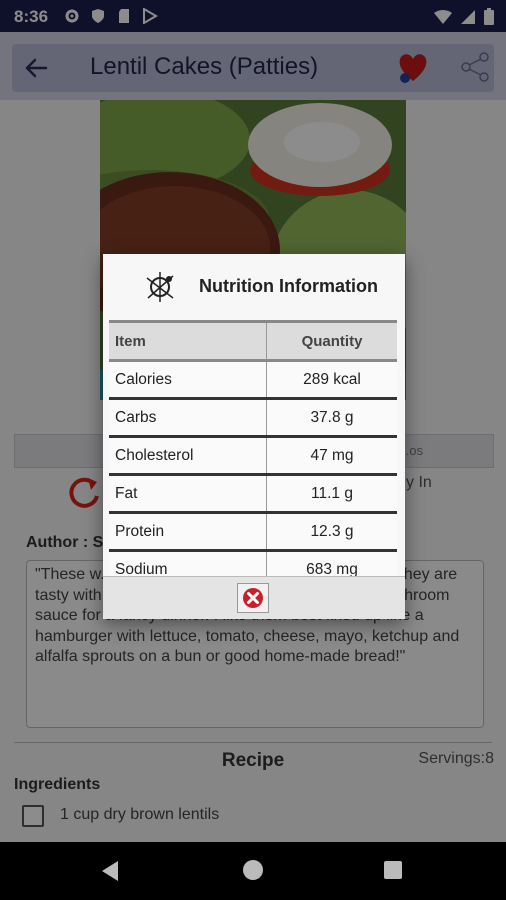  Describe the element at coordinates (188, 494) in the screenshot. I see `nutrient-name: Fat` at that location.